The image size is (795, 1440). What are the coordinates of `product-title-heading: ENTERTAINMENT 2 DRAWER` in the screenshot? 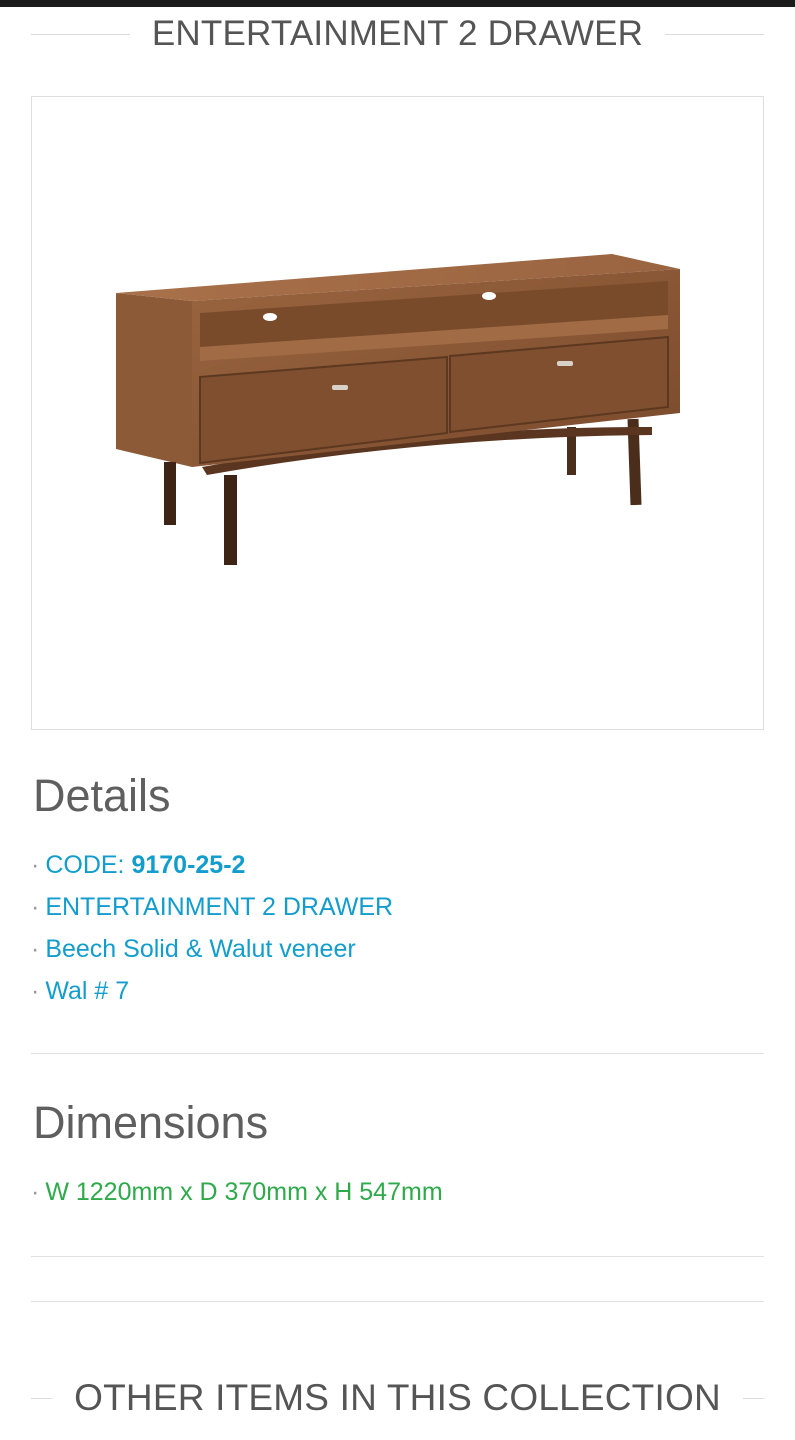 It's located at (397, 34).